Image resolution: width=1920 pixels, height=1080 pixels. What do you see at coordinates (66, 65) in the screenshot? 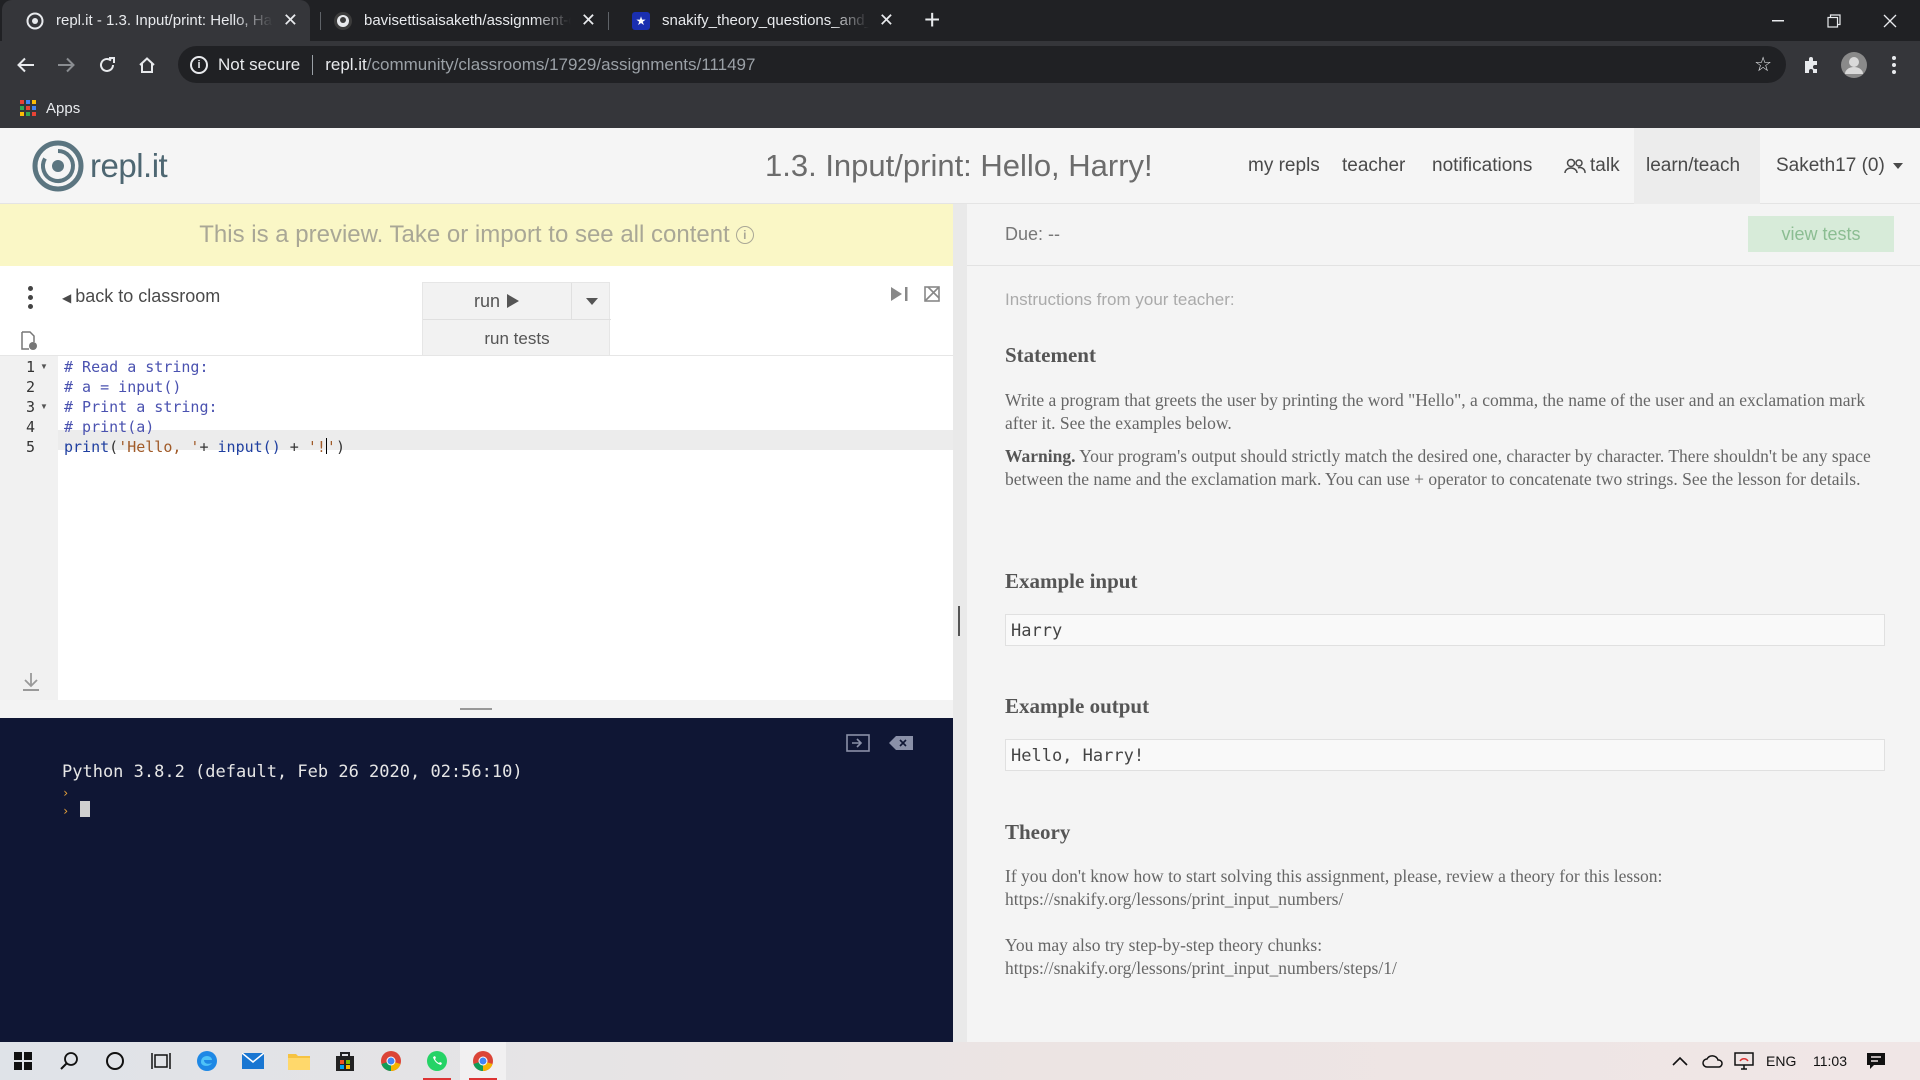
I see `forward-arrow-icon` at bounding box center [66, 65].